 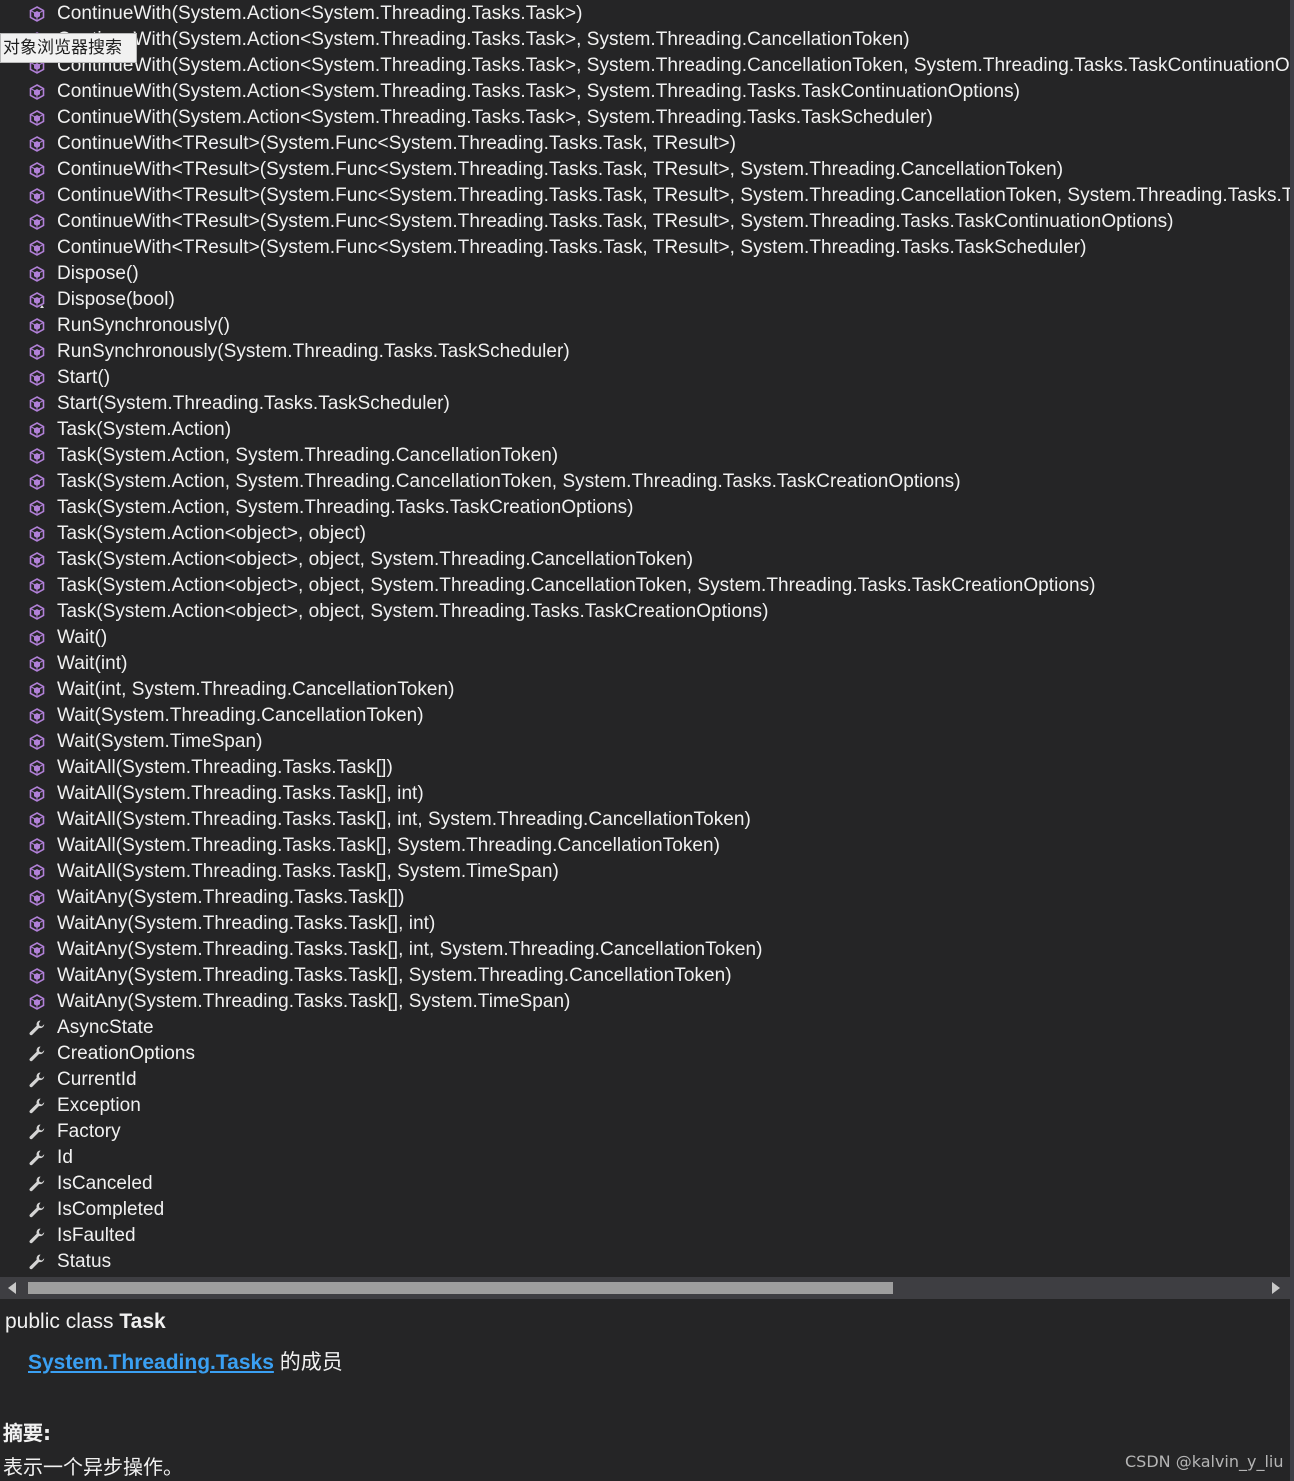 I want to click on search-tooltip: 对象浏览器搜索, so click(x=68, y=48).